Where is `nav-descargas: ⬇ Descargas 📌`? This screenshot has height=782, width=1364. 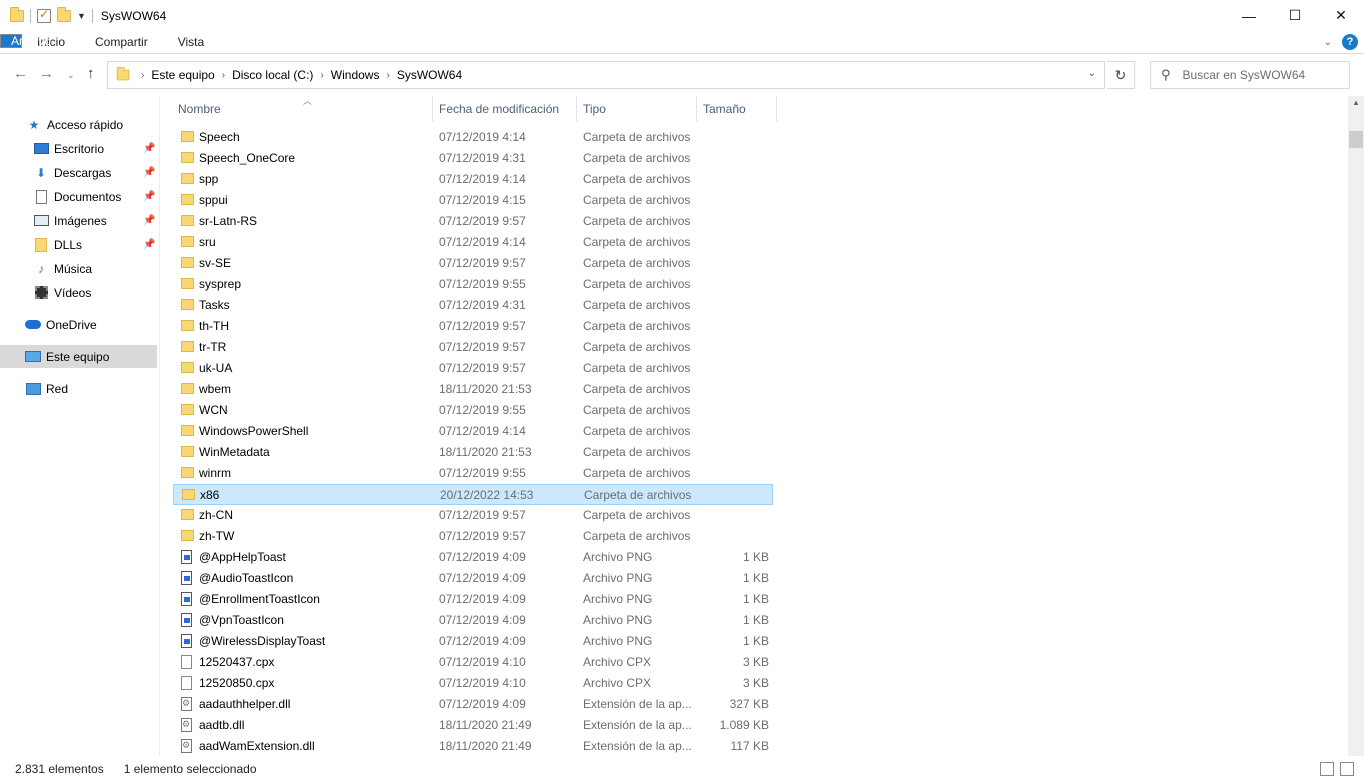
nav-descargas: ⬇ Descargas 📌 is located at coordinates (78, 172).